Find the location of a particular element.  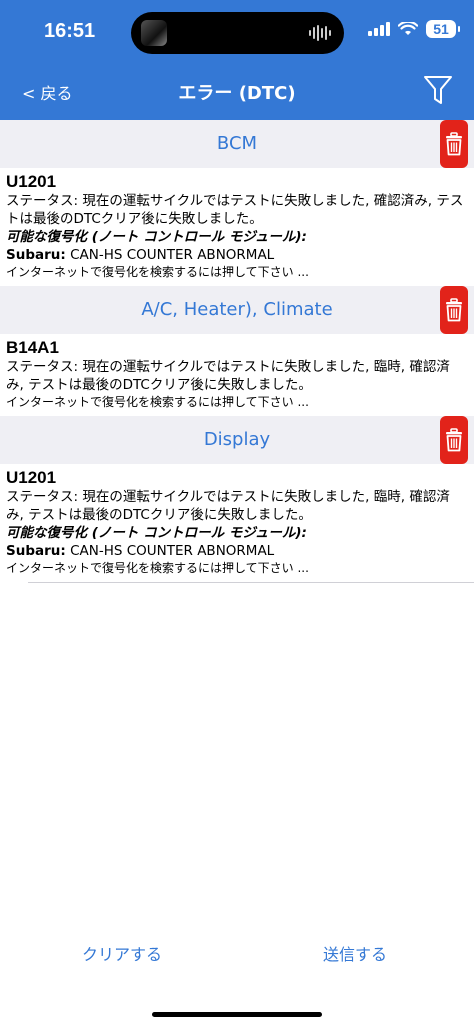

cellular-signal-icon is located at coordinates (379, 29).